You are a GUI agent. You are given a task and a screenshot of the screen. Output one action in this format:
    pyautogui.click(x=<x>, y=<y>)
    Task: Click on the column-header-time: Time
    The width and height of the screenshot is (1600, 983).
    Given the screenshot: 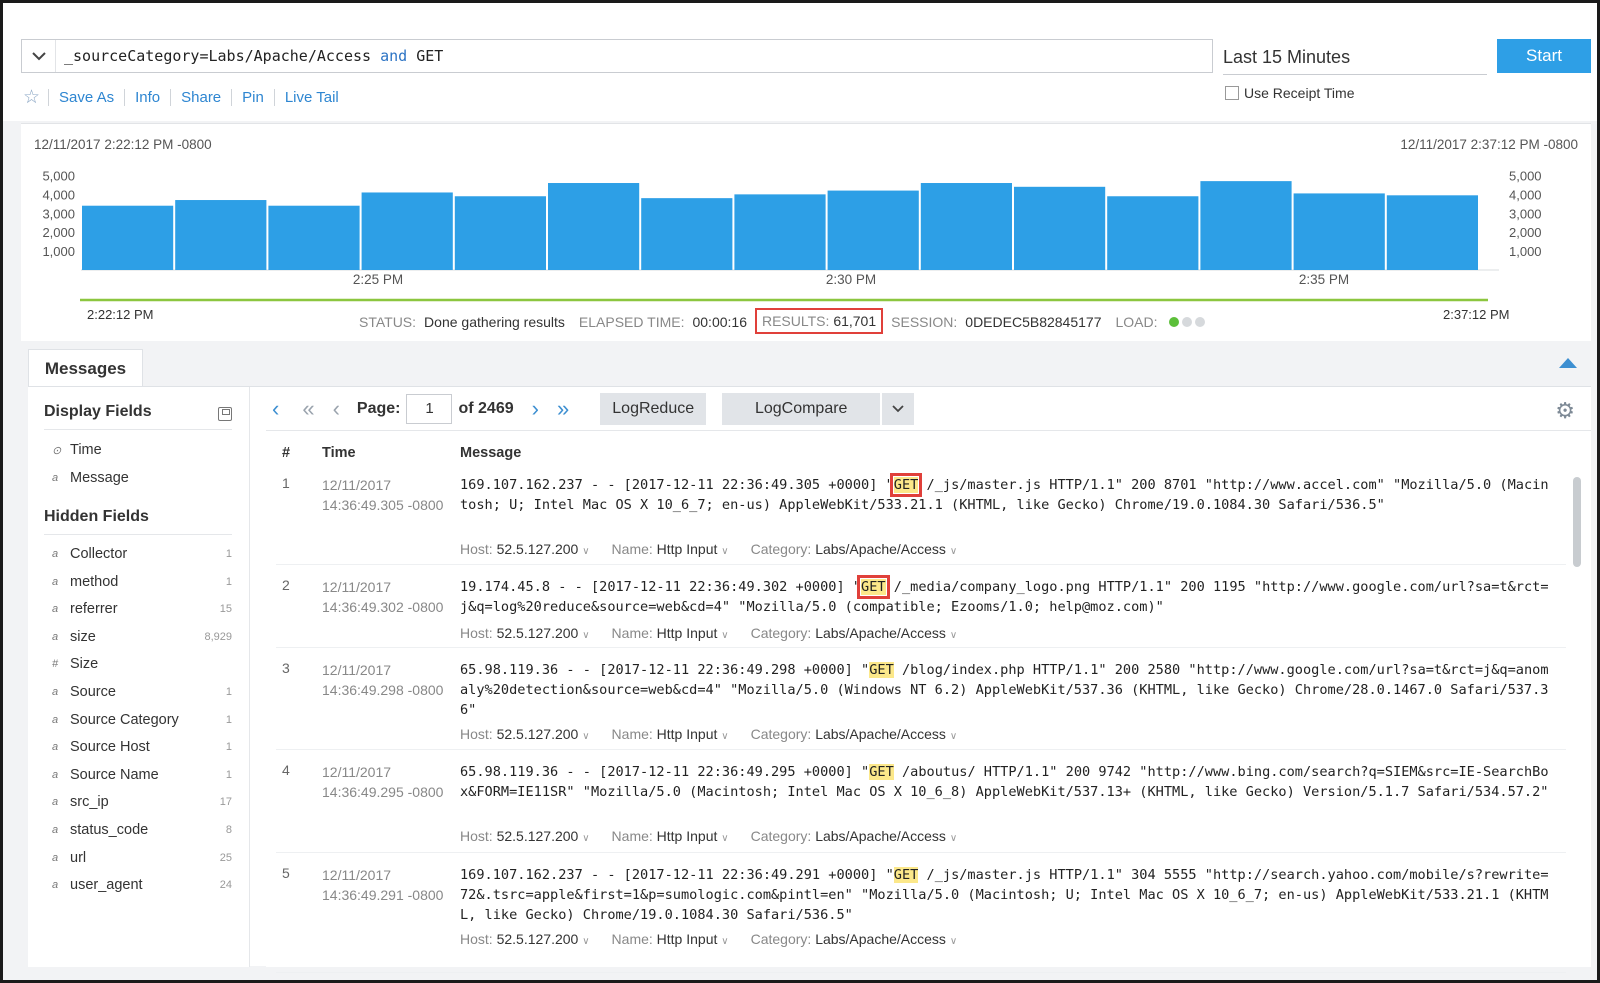 What is the action you would take?
    pyautogui.click(x=339, y=453)
    